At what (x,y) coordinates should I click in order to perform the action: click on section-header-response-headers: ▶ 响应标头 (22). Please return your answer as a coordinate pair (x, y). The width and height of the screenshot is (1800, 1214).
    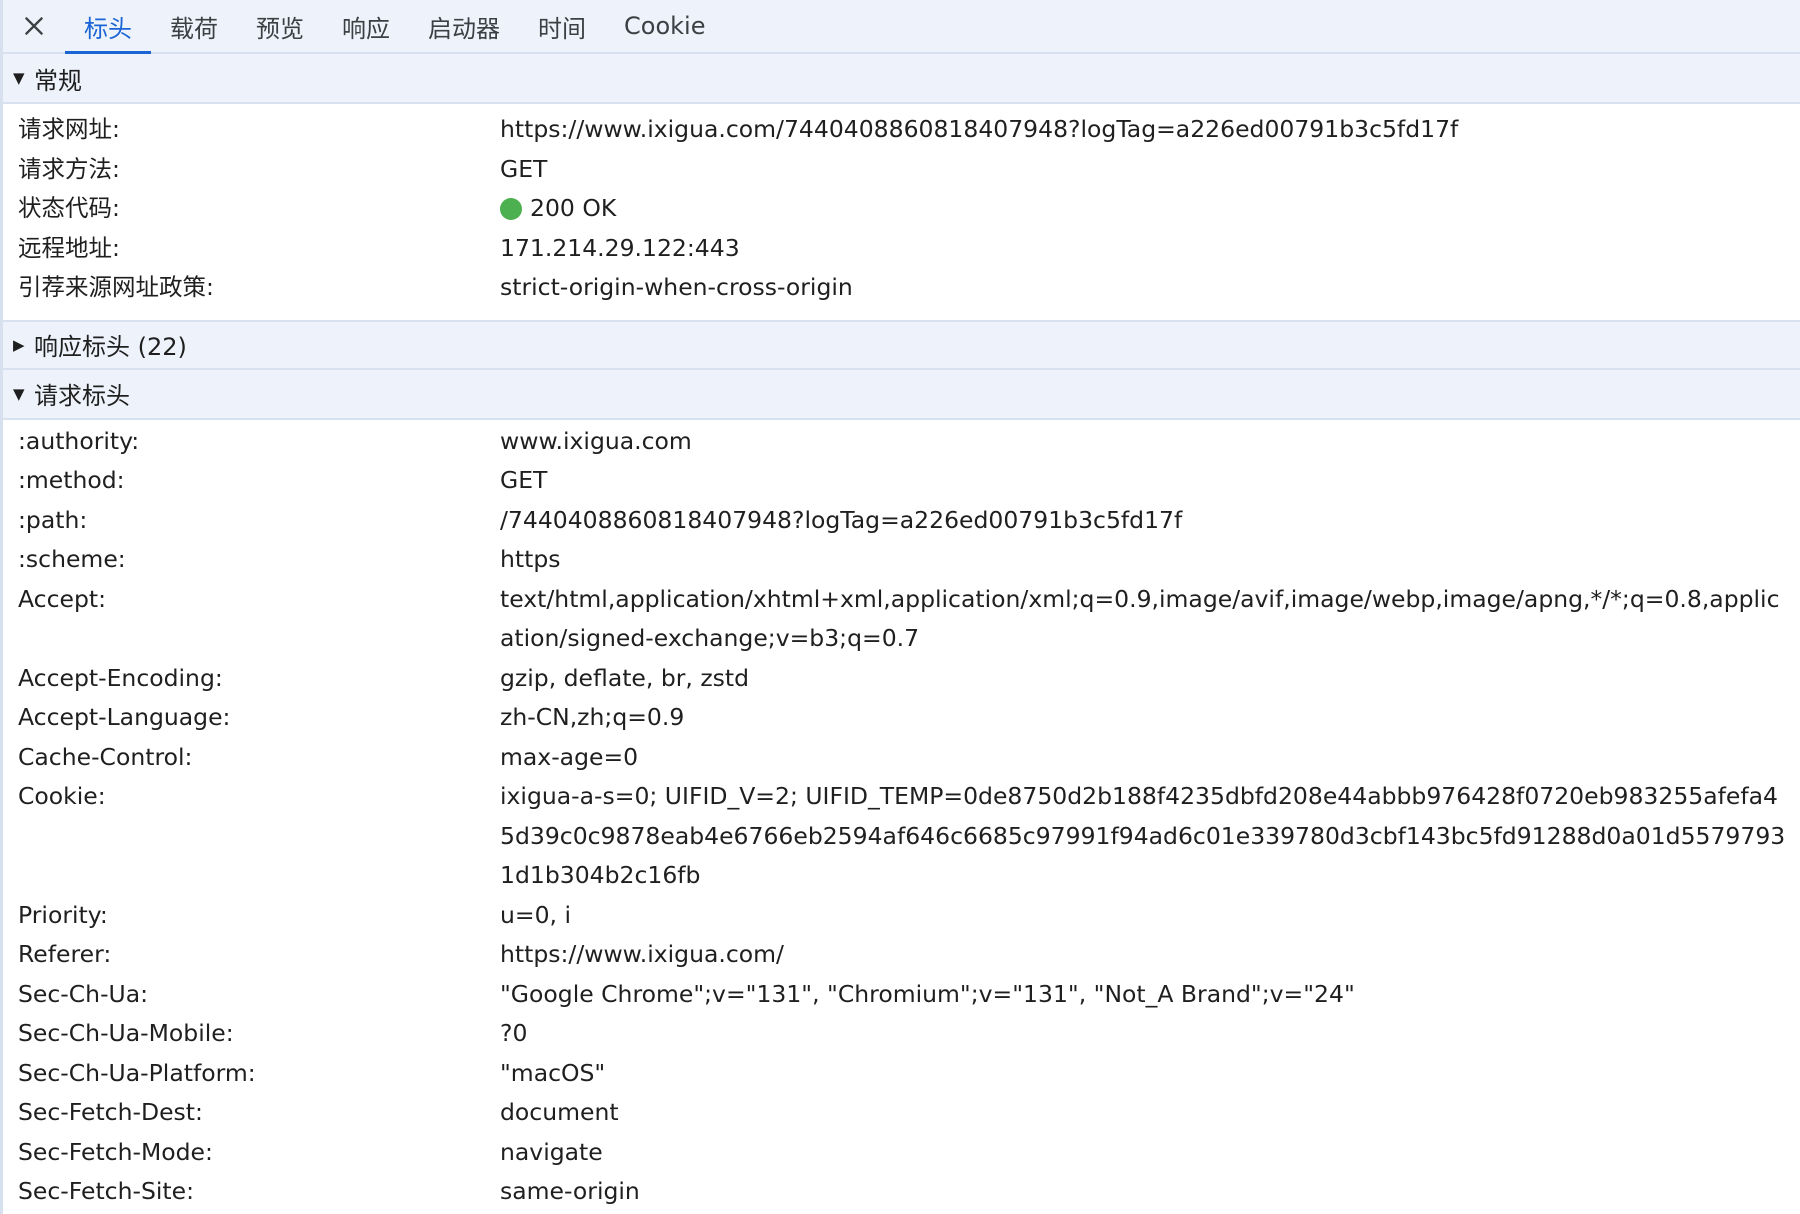
    Looking at the image, I should click on (901, 344).